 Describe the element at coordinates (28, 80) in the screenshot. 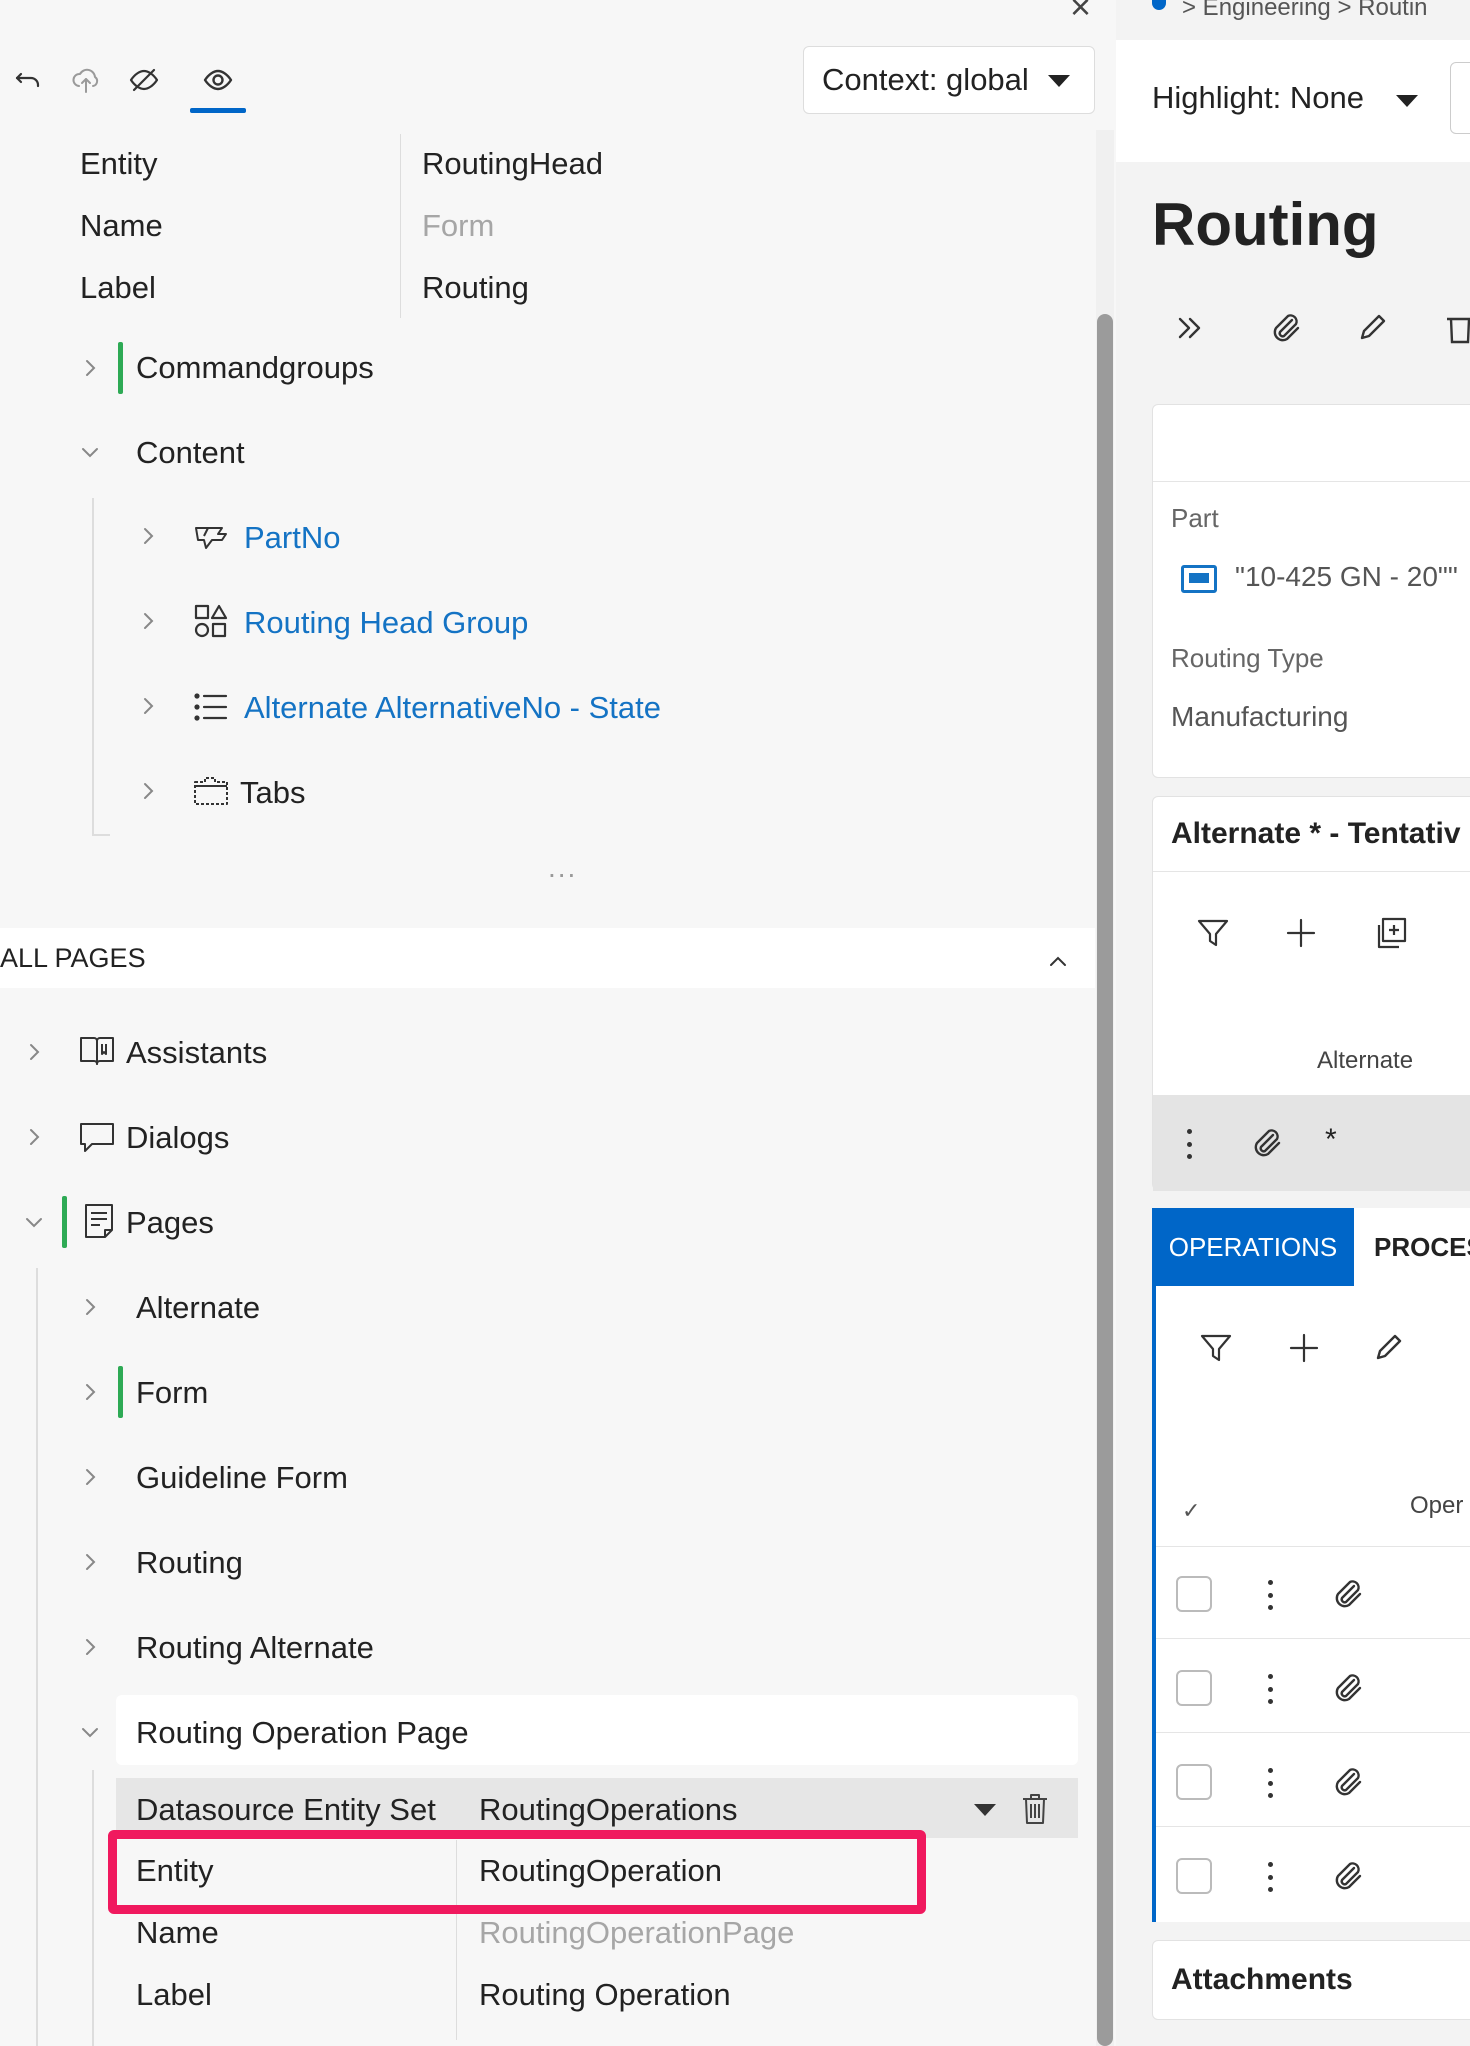

I see `undo-icon` at that location.